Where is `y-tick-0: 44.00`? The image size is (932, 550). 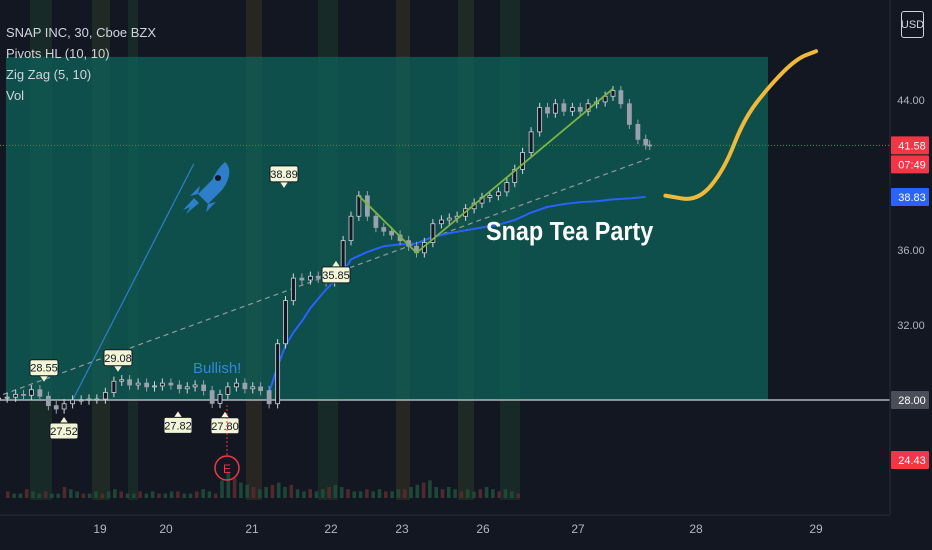 y-tick-0: 44.00 is located at coordinates (911, 101).